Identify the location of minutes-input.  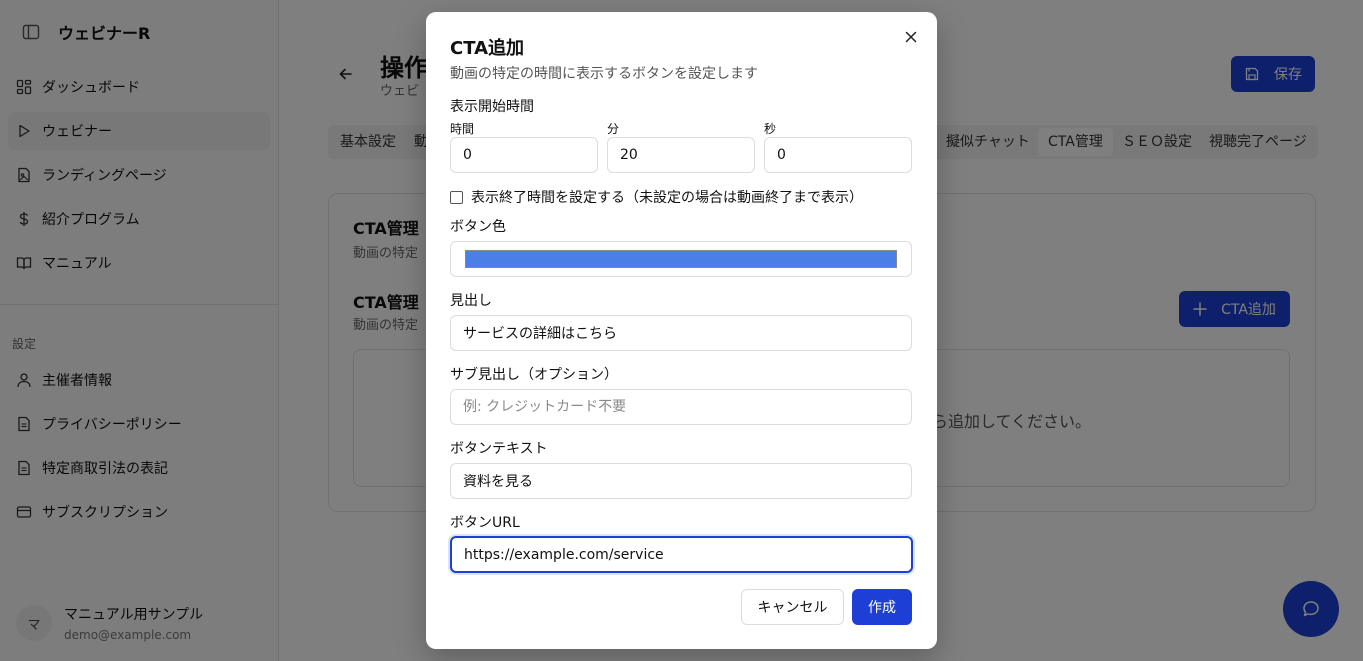
(681, 155).